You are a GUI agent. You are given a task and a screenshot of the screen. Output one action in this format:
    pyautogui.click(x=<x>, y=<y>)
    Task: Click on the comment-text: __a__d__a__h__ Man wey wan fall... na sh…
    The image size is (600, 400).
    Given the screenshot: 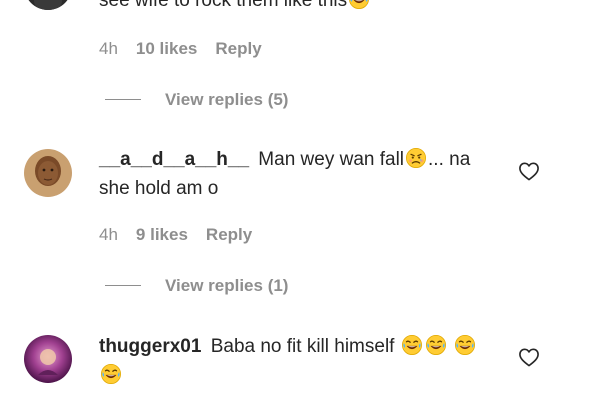 What is the action you would take?
    pyautogui.click(x=294, y=174)
    